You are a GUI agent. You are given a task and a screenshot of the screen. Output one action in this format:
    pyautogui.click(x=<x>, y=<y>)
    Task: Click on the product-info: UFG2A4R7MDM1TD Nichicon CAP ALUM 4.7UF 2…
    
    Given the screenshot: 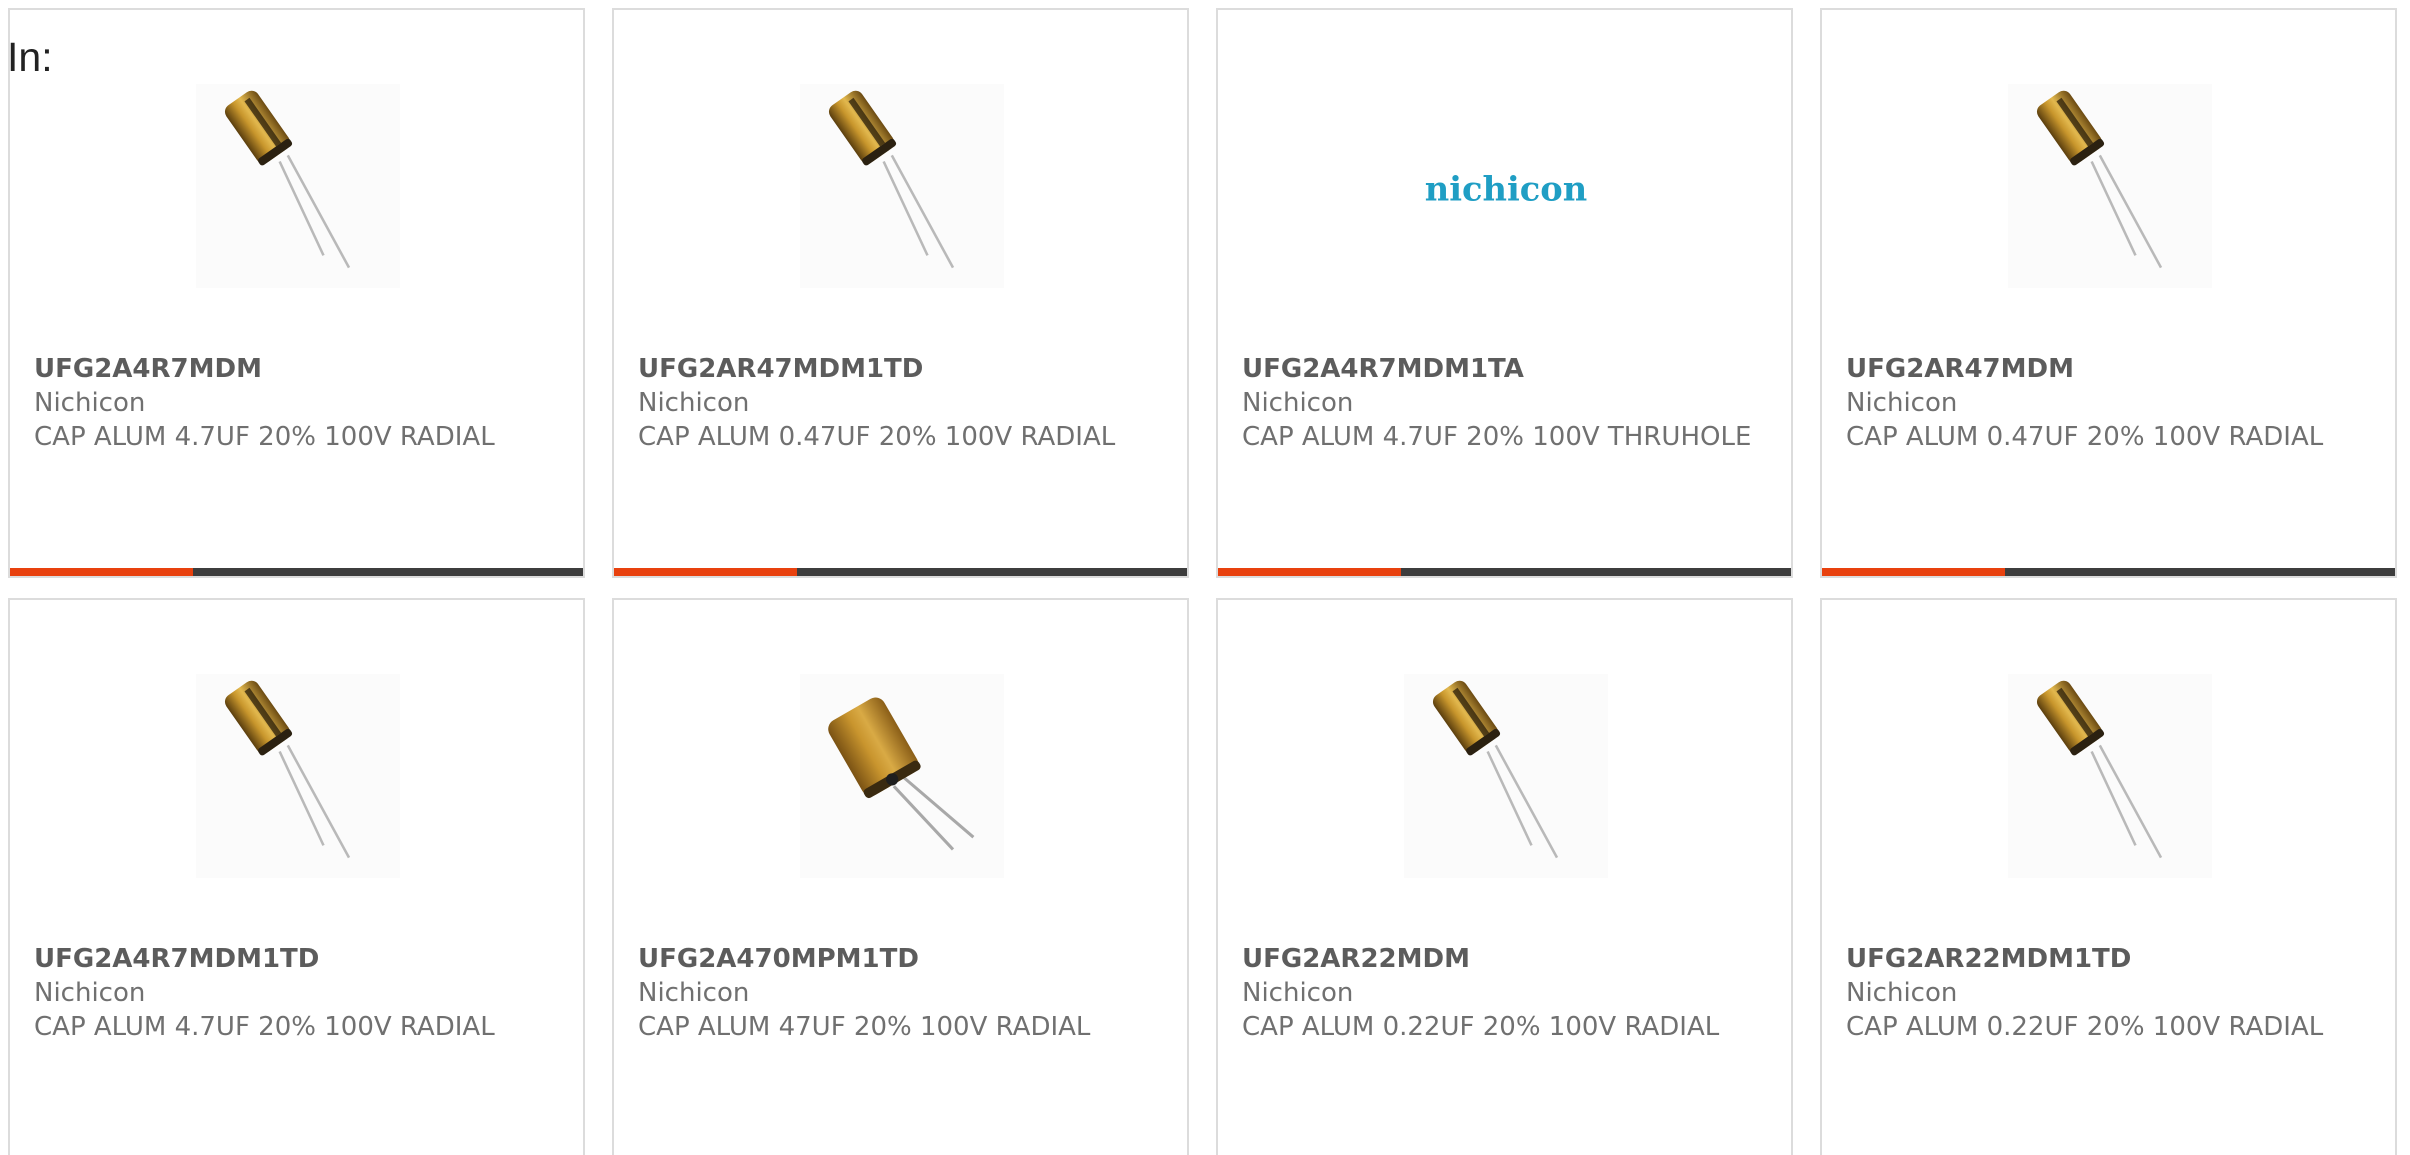 What is the action you would take?
    pyautogui.click(x=298, y=993)
    